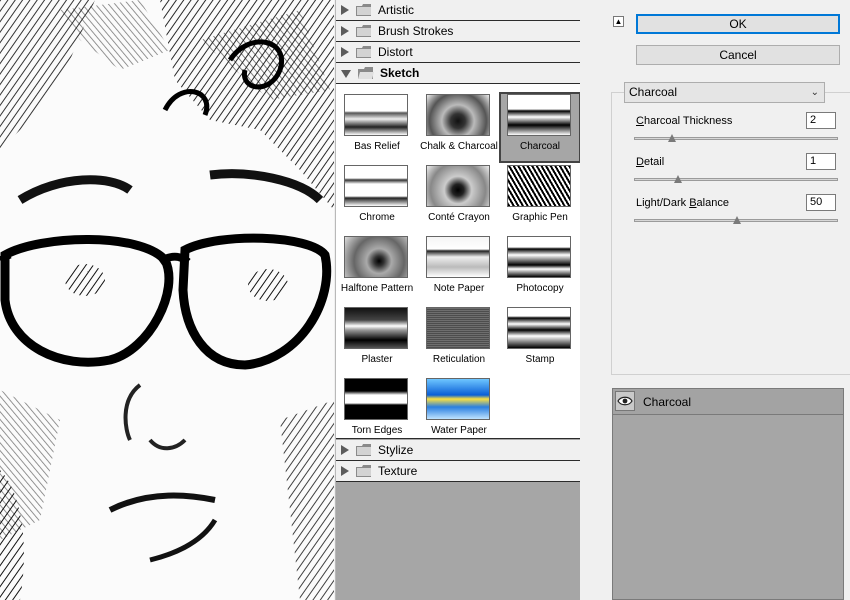 This screenshot has height=600, width=850. I want to click on filter-thumb-label: Halftone Pattern, so click(377, 288).